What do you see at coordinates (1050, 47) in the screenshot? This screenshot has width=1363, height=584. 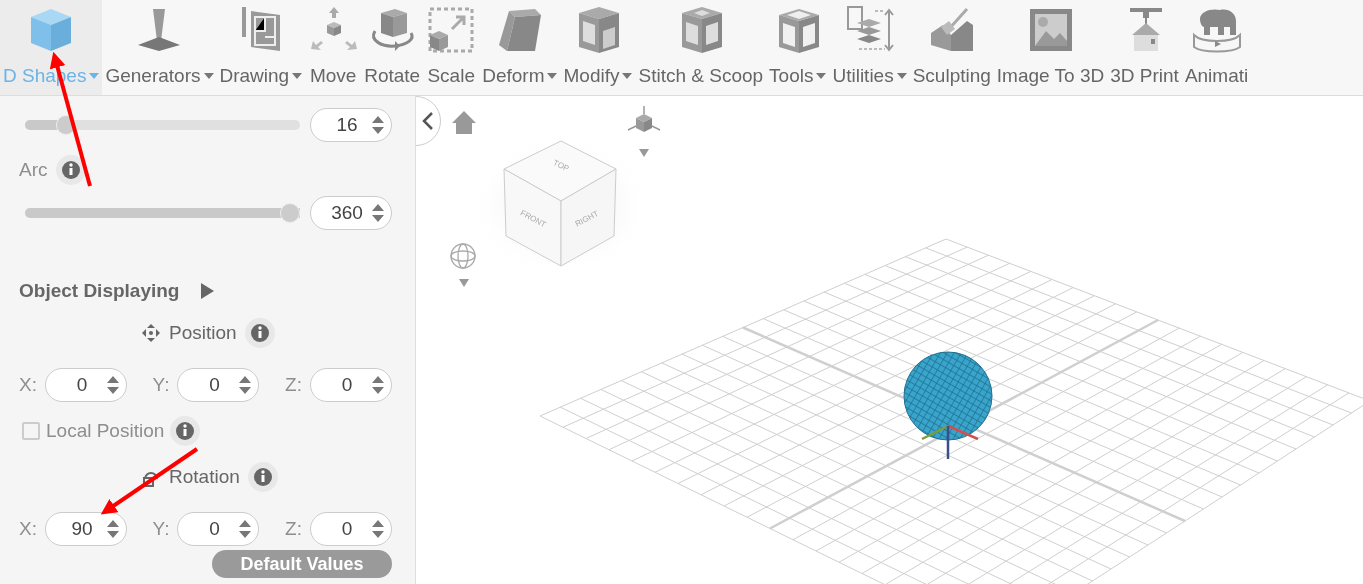 I see `toolbar-button: Image To 3D` at bounding box center [1050, 47].